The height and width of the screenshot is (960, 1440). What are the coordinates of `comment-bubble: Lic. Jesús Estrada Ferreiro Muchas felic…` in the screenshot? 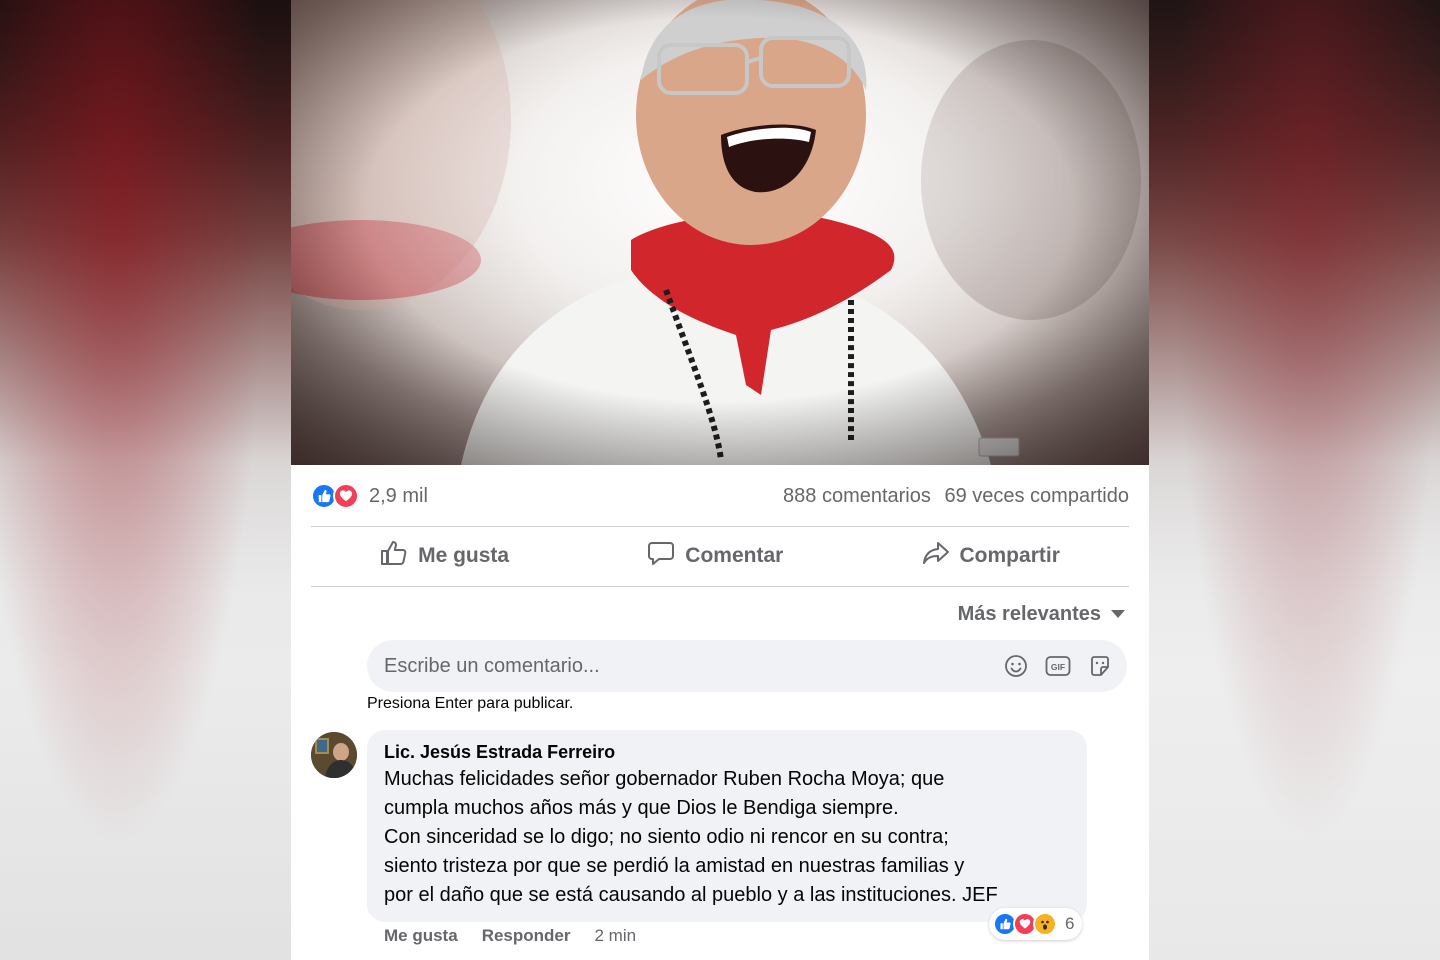 It's located at (727, 826).